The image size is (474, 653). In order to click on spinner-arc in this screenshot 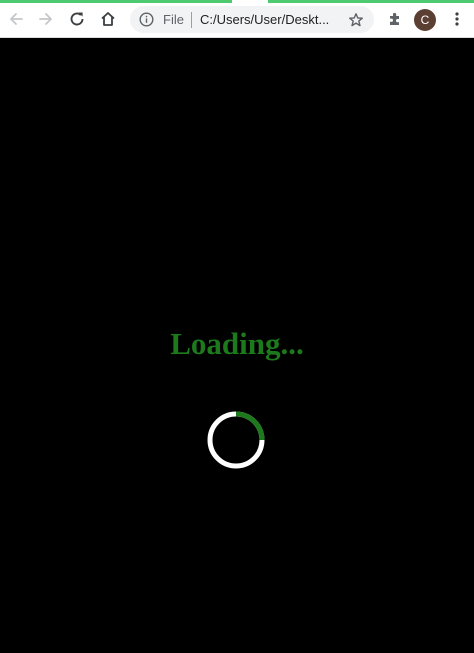, I will do `click(250, 426)`.